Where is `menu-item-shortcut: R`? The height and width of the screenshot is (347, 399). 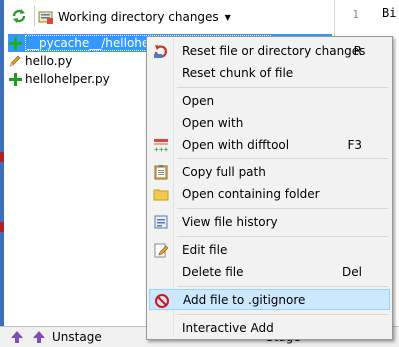
menu-item-shortcut: R is located at coordinates (357, 50).